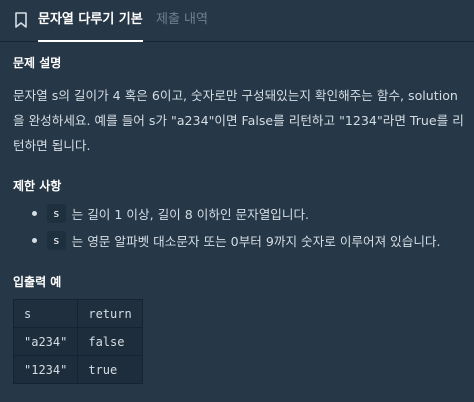  Describe the element at coordinates (110, 369) in the screenshot. I see `table-cell: true` at that location.